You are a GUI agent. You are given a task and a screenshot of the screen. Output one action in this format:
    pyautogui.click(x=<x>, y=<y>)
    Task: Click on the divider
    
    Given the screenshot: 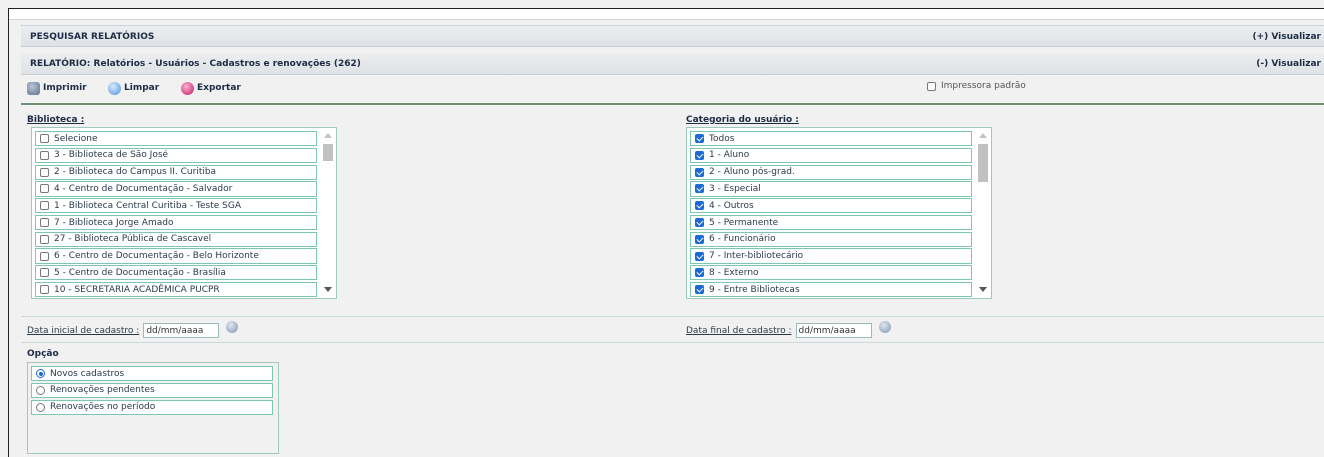 What is the action you would take?
    pyautogui.click(x=672, y=316)
    